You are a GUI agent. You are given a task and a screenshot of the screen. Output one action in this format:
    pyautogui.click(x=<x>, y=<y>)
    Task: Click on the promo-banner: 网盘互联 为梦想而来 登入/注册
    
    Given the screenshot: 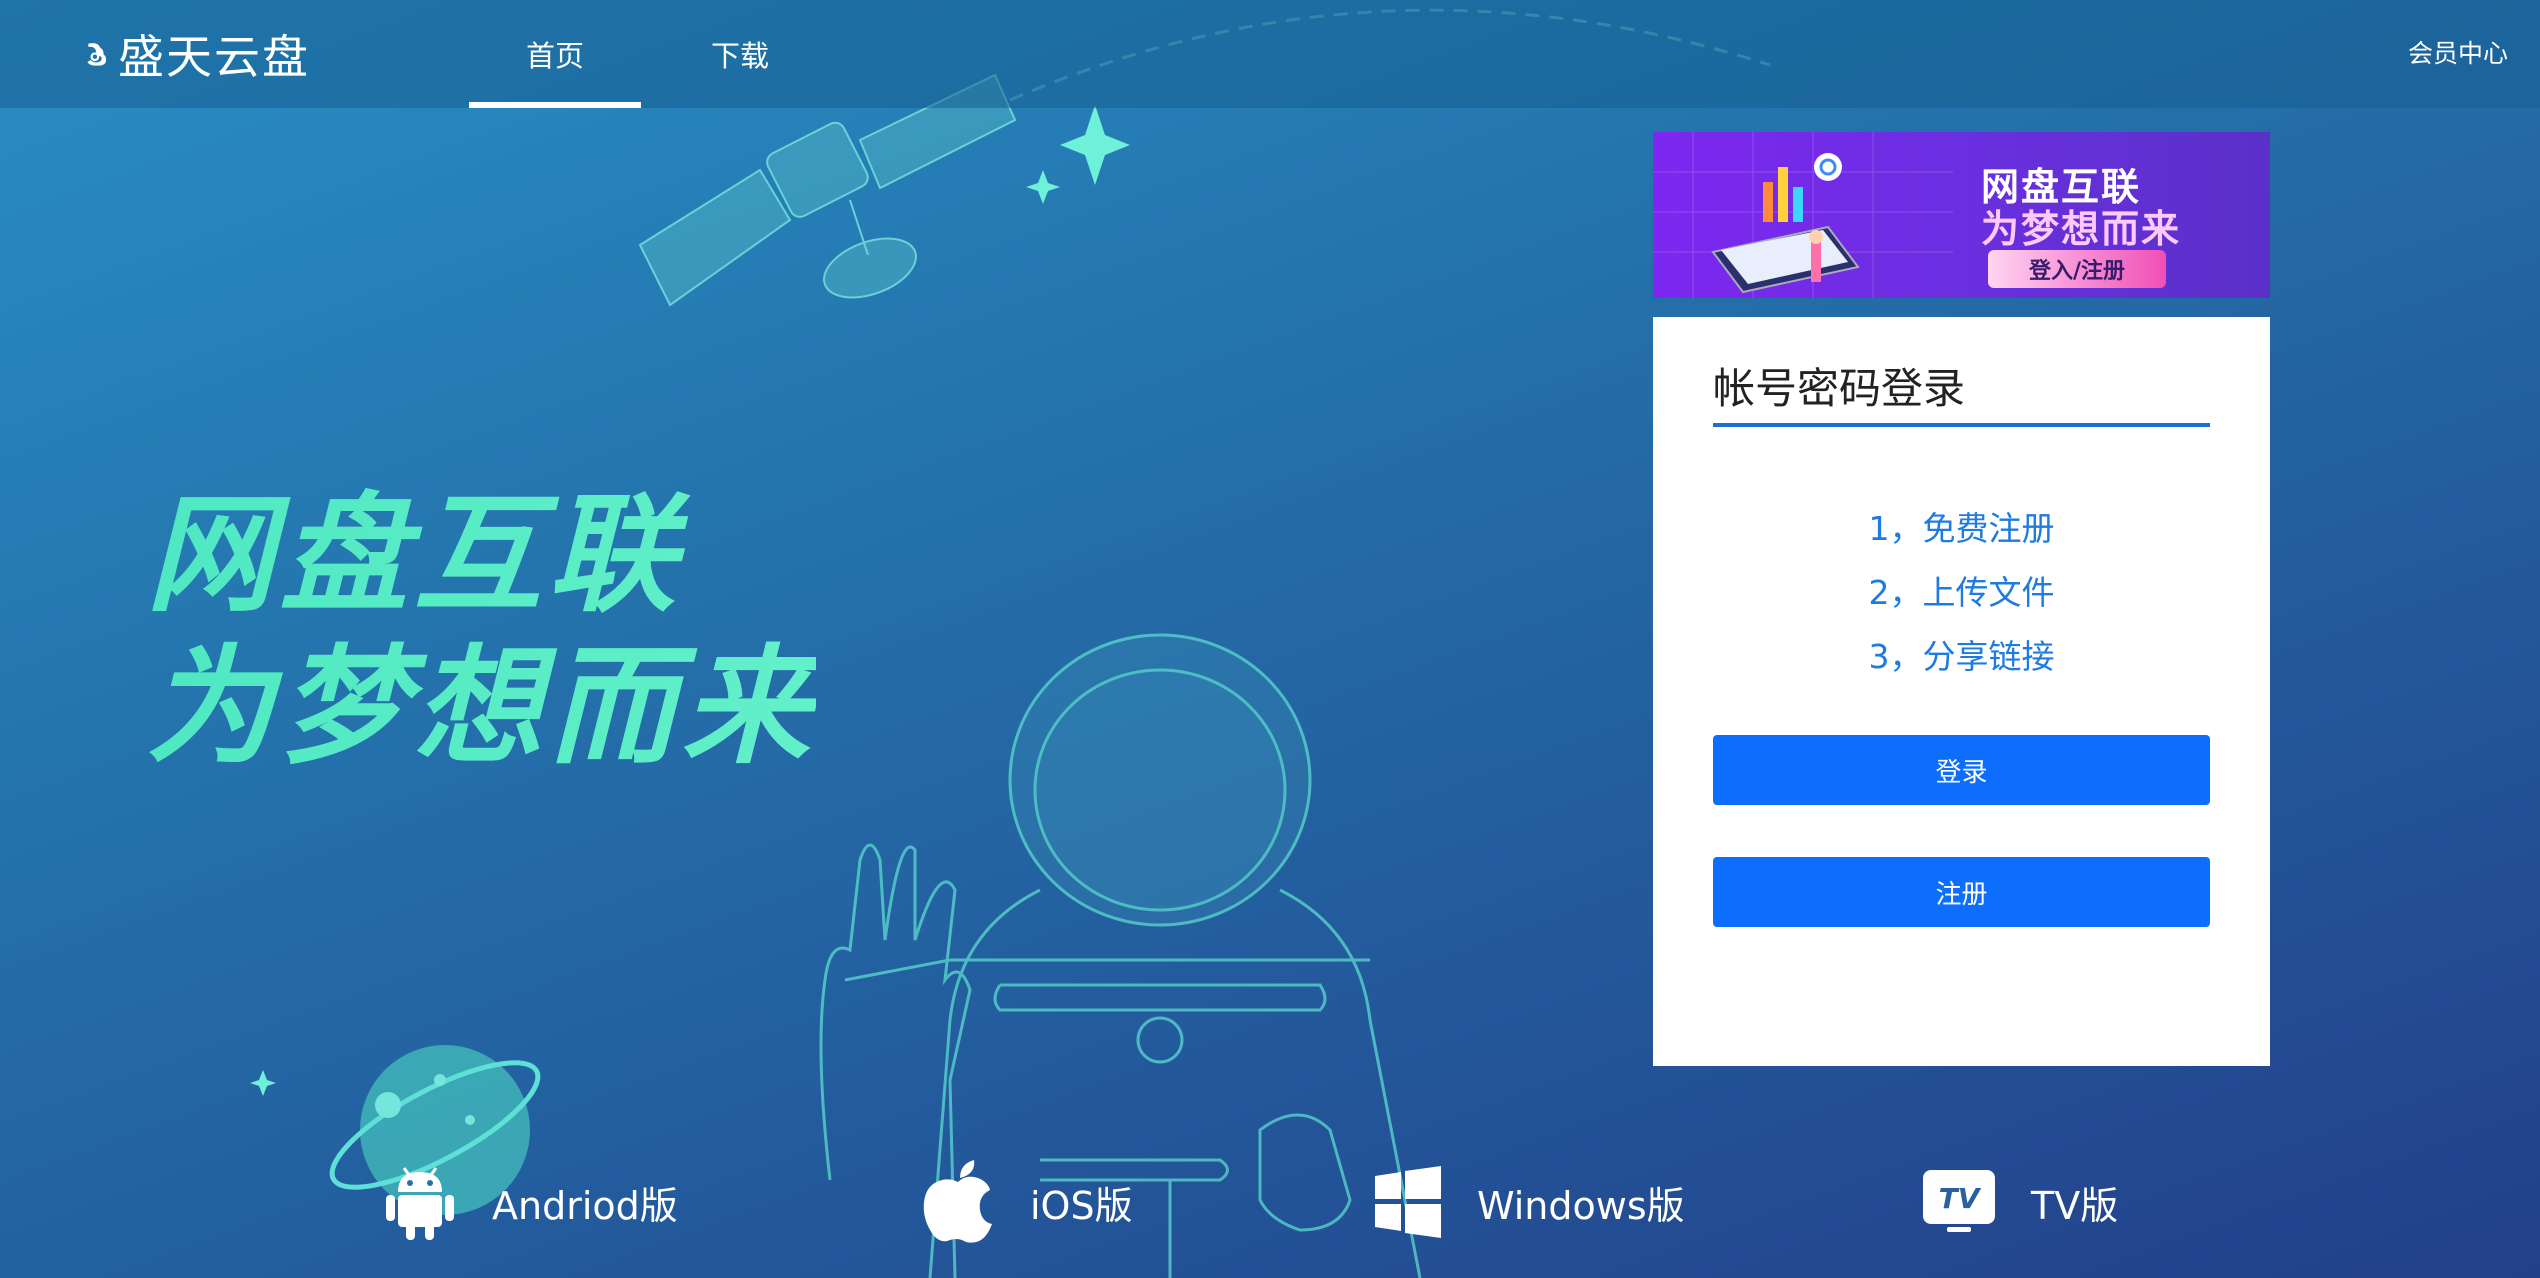 What is the action you would take?
    pyautogui.click(x=1961, y=215)
    